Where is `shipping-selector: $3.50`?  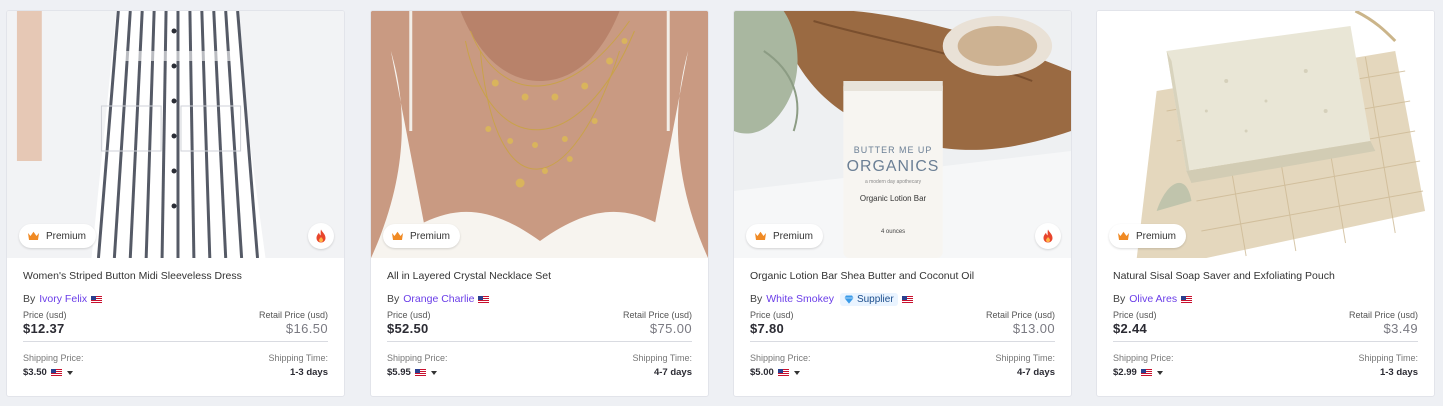 shipping-selector: $3.50 is located at coordinates (53, 372).